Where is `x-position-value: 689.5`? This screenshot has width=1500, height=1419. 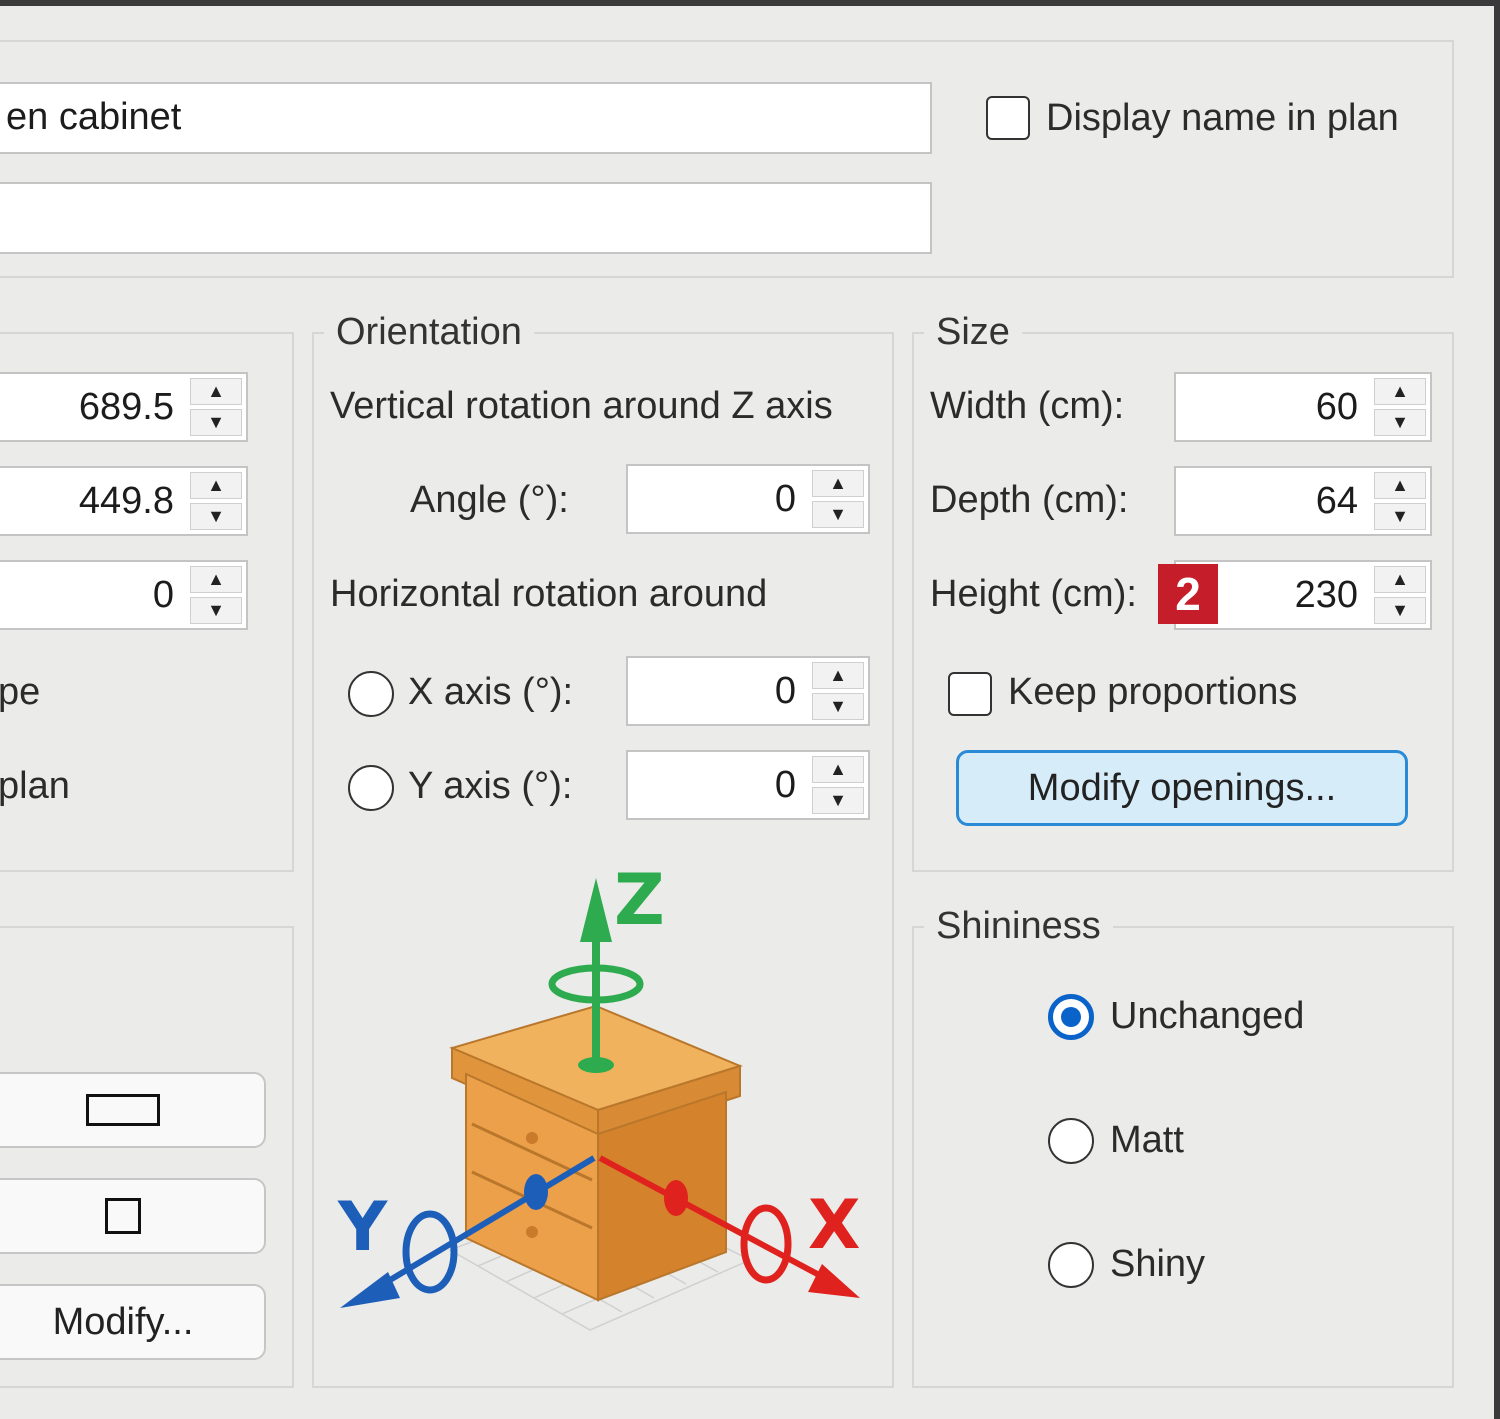
x-position-value: 689.5 is located at coordinates (92, 407).